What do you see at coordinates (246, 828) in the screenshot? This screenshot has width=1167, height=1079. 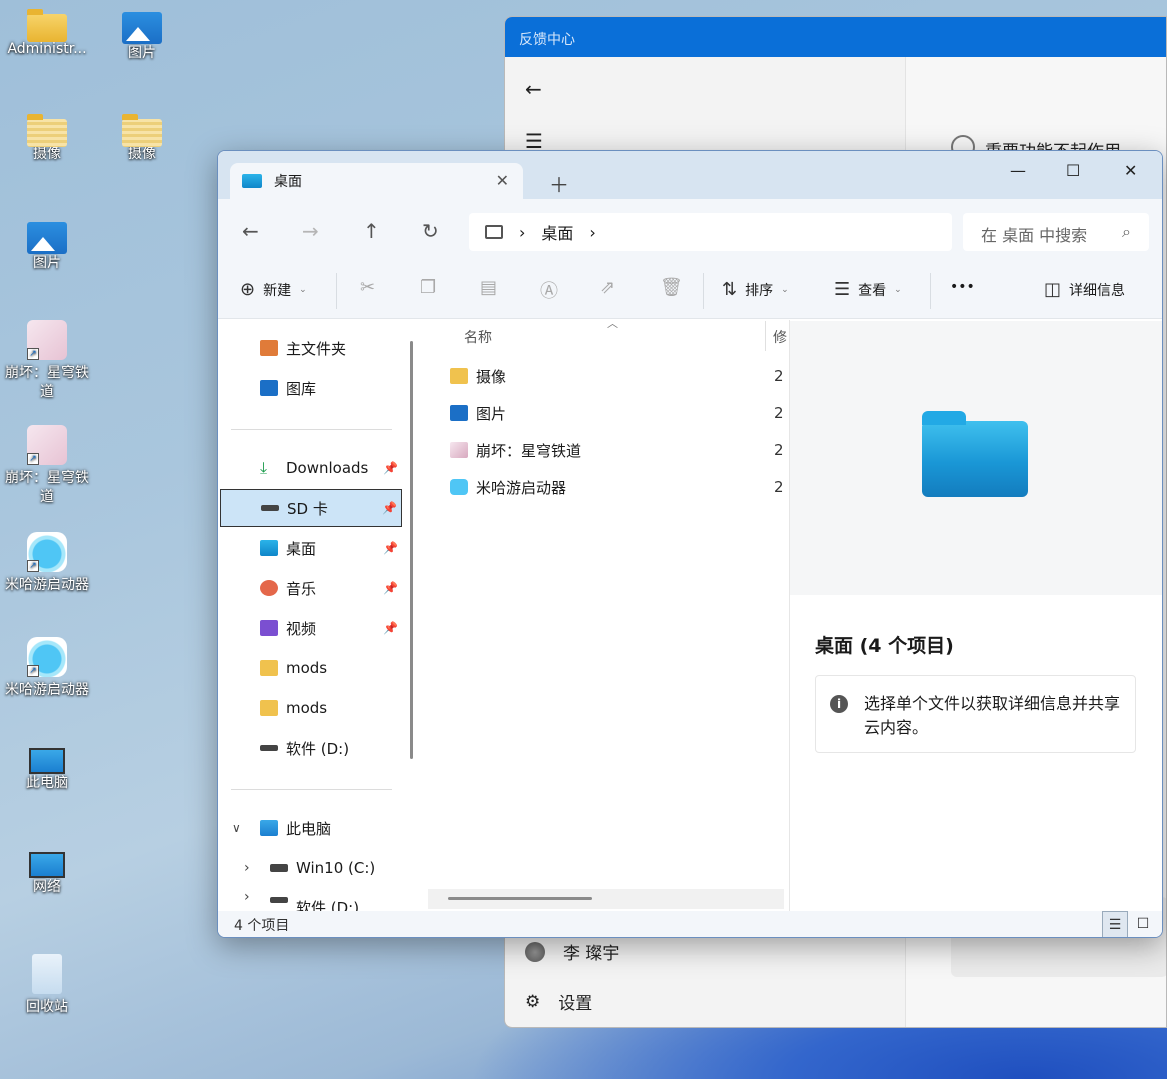 I see `chevron-down-icon: ∨` at bounding box center [246, 828].